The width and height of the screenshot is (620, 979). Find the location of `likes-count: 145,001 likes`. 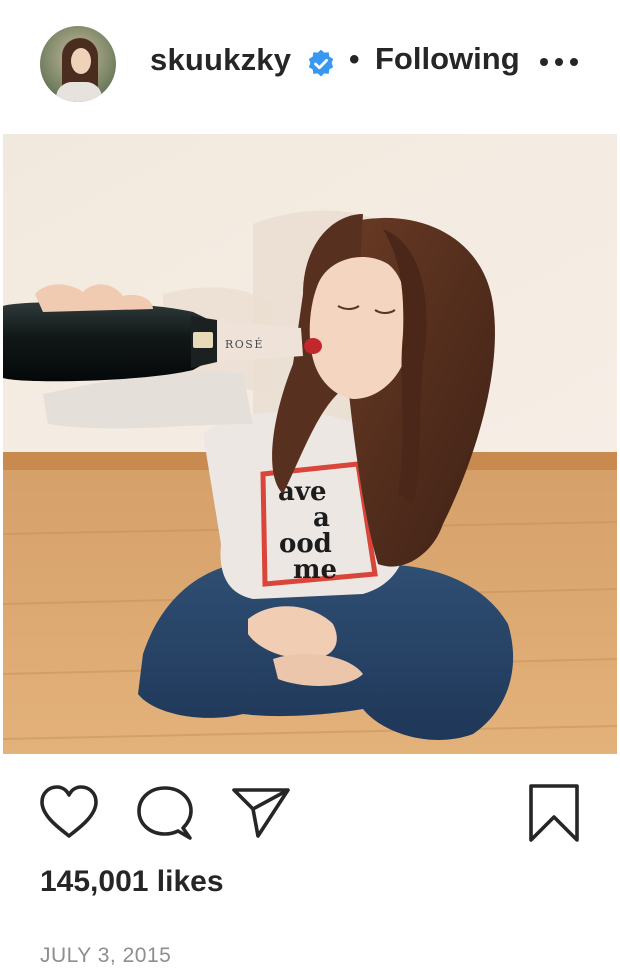

likes-count: 145,001 likes is located at coordinates (132, 882).